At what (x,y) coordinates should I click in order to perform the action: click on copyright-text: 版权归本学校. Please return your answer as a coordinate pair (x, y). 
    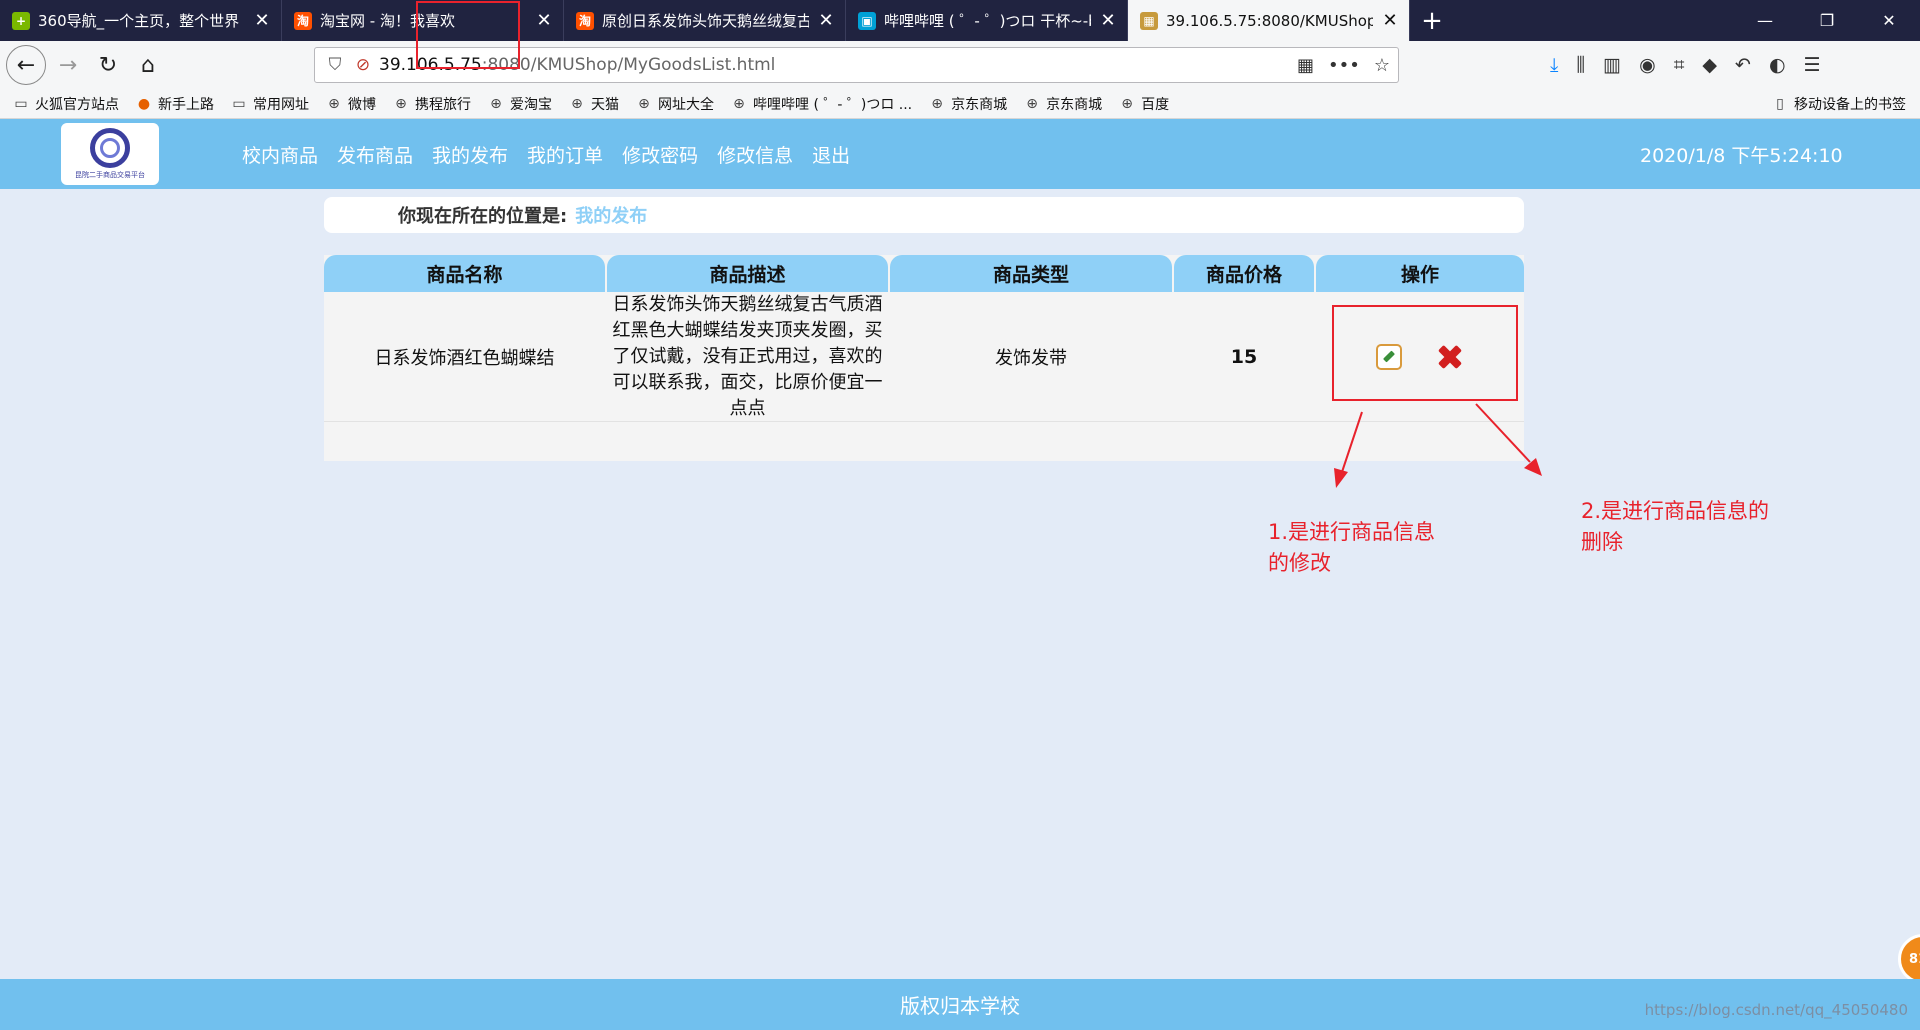
    Looking at the image, I should click on (960, 1006).